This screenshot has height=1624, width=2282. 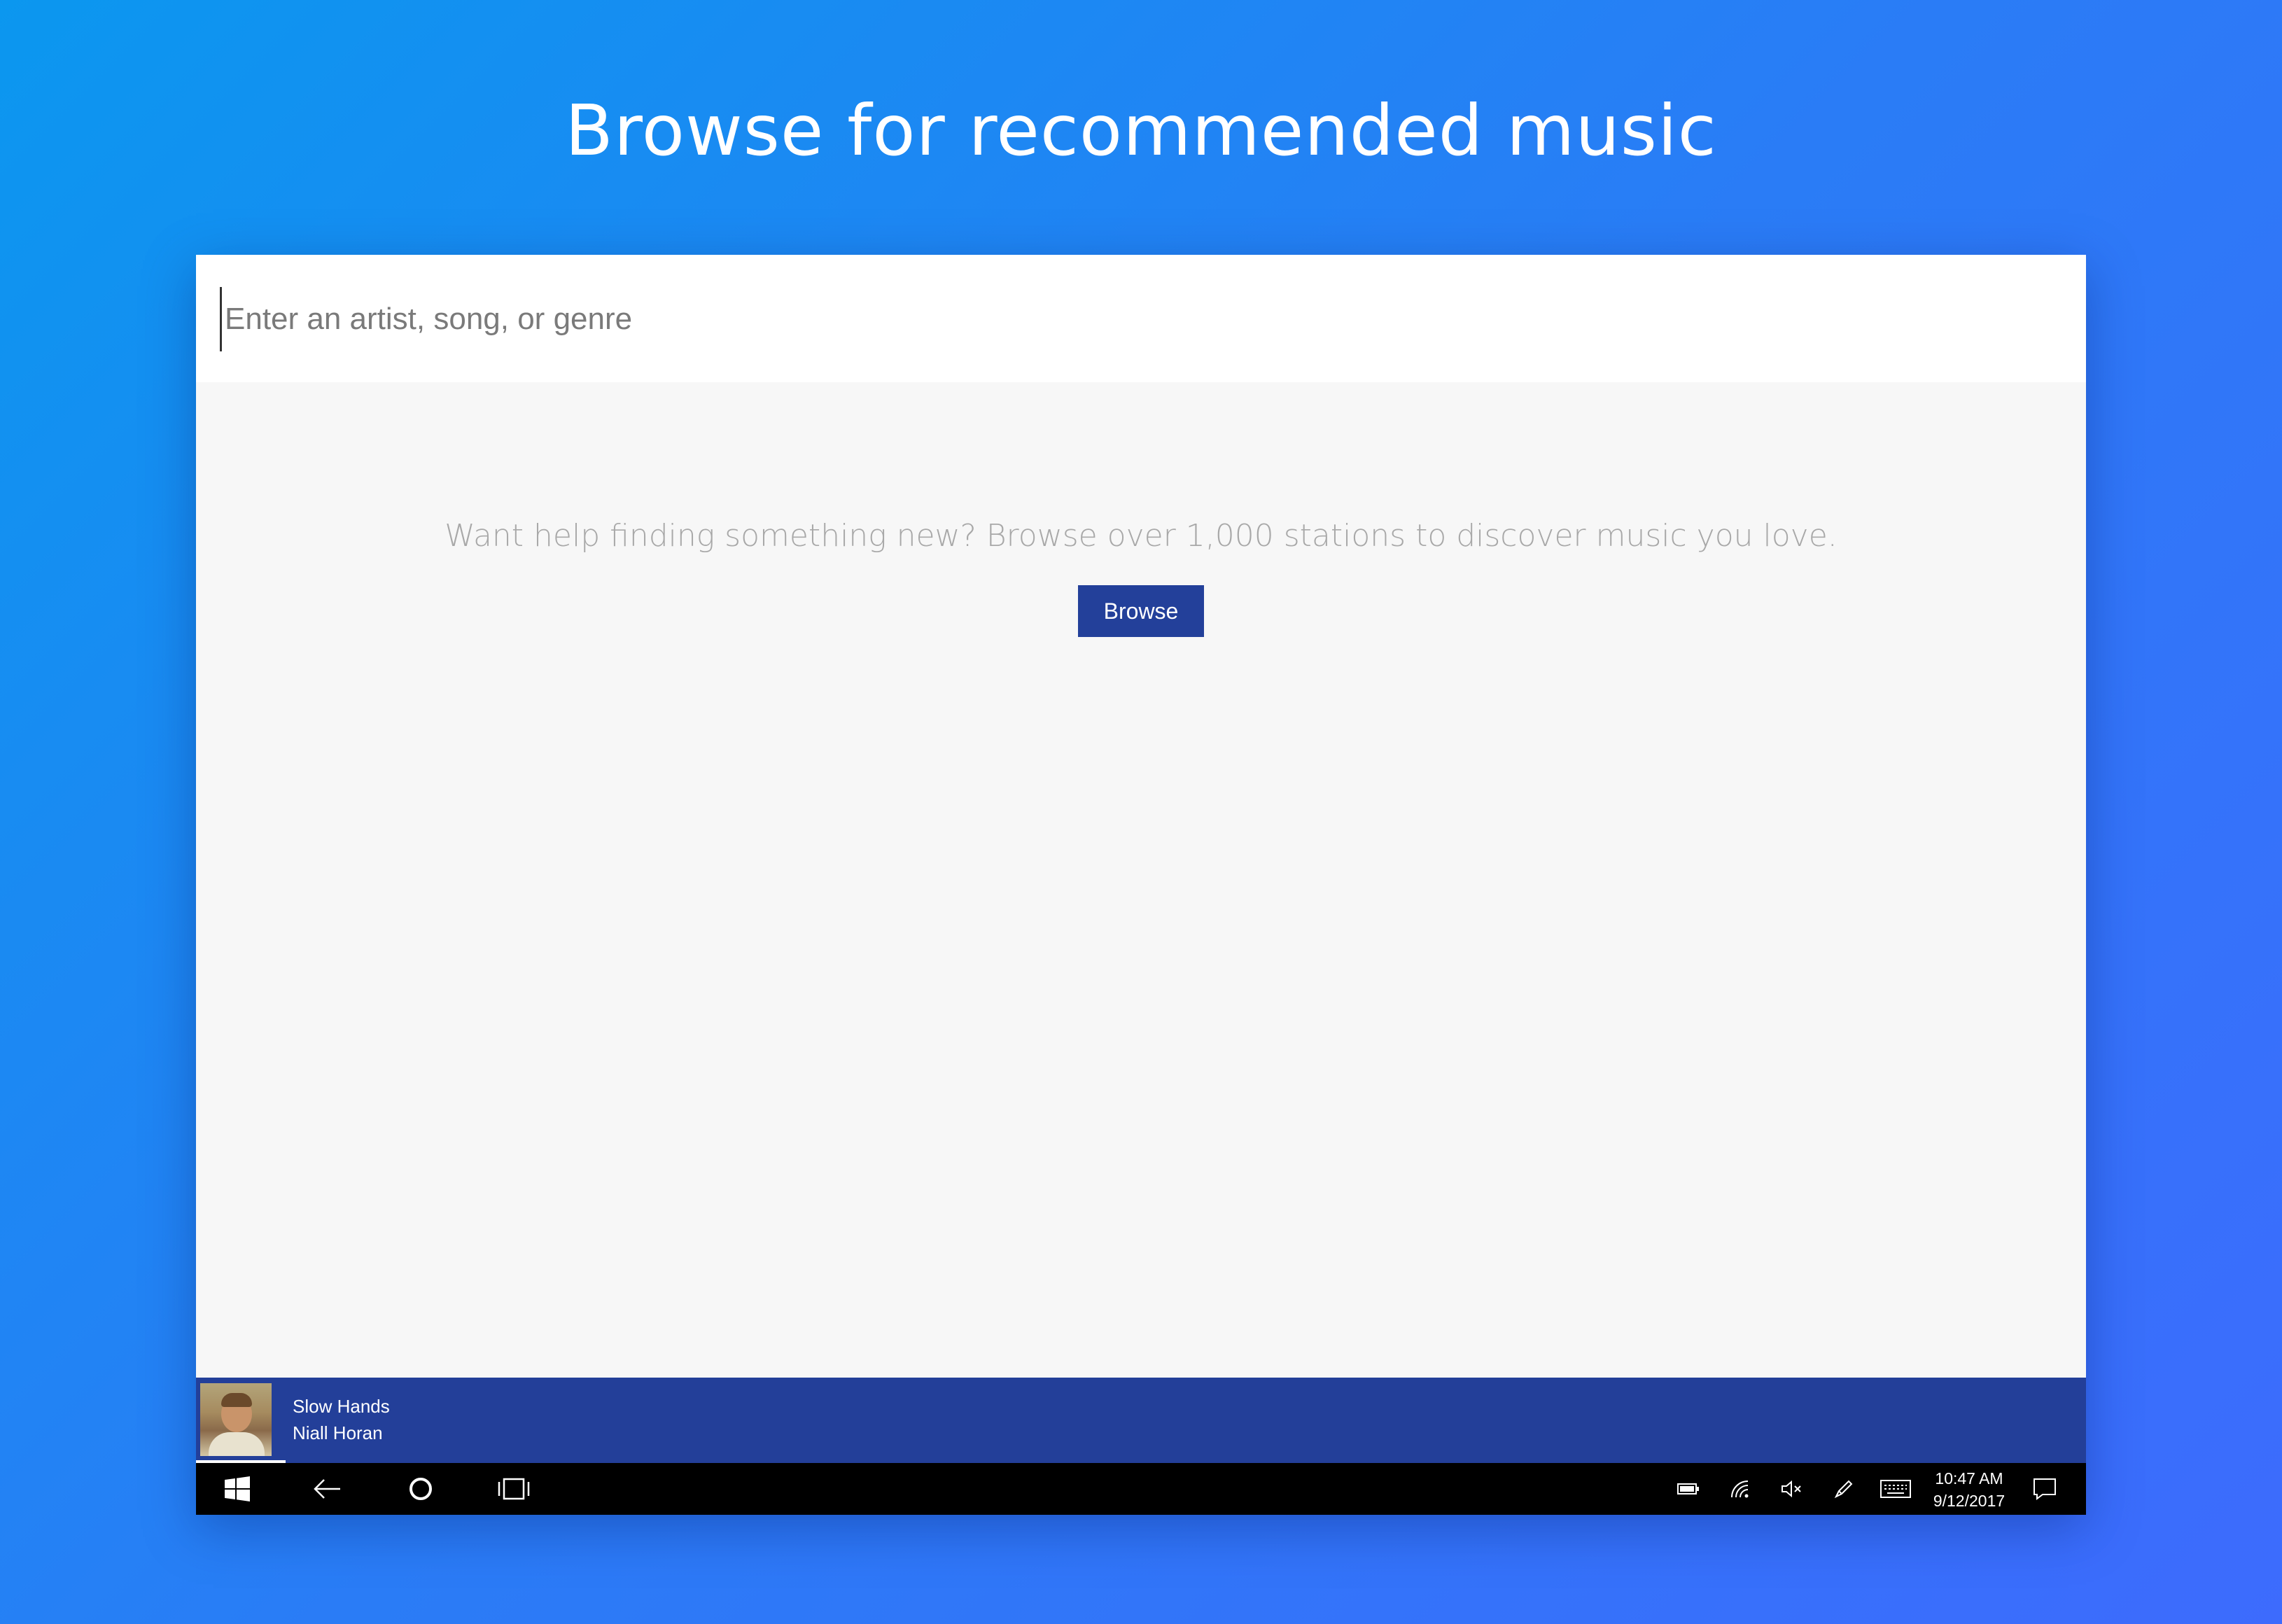 What do you see at coordinates (338, 1432) in the screenshot?
I see `track-artist: Niall Horan` at bounding box center [338, 1432].